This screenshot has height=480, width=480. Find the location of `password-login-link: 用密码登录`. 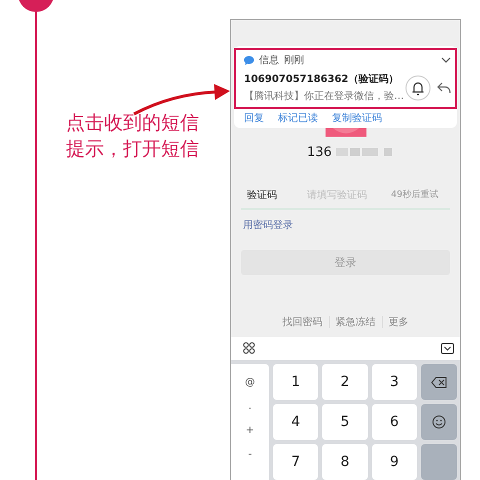

password-login-link: 用密码登录 is located at coordinates (268, 225).